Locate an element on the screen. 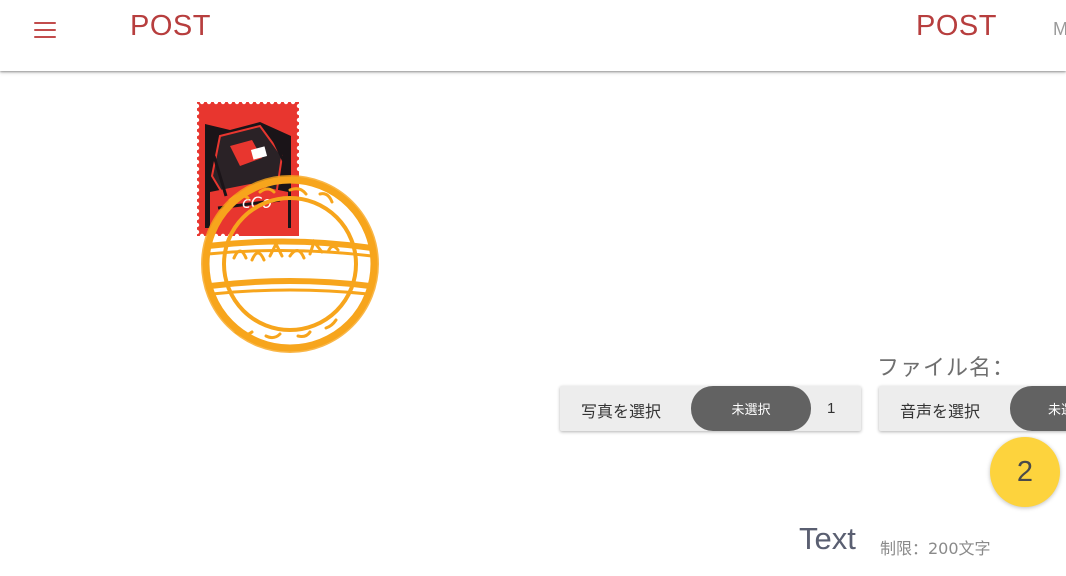 This screenshot has height=576, width=1066. brand-title: POST is located at coordinates (170, 26).